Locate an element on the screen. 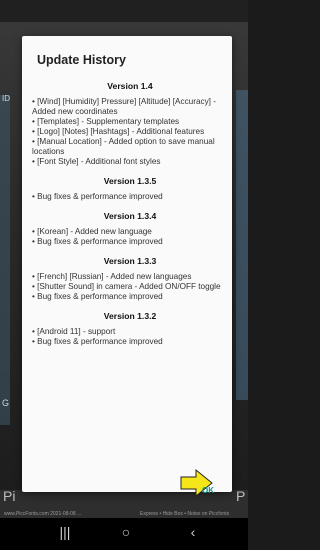  navigation-bar: ||| ○ ‹ is located at coordinates (124, 534).